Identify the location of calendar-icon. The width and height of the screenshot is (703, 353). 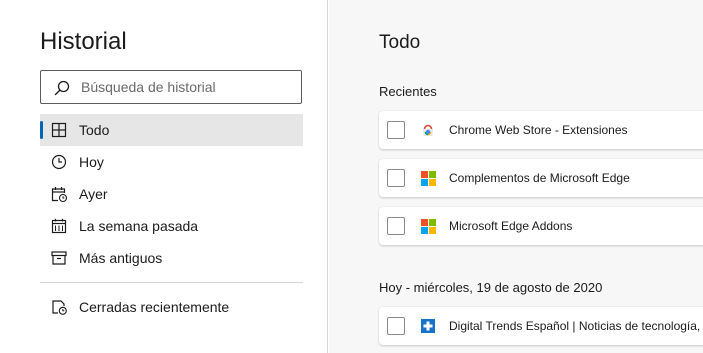
(59, 226).